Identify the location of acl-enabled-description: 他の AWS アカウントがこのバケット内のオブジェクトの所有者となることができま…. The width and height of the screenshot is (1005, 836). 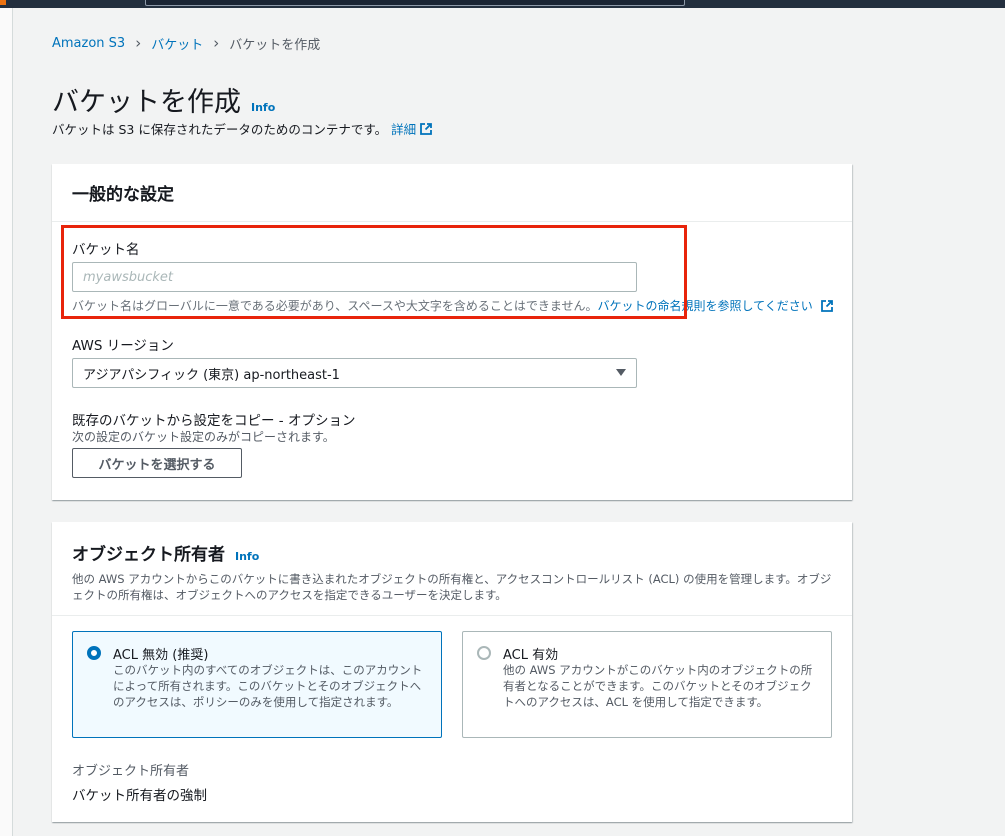
(658, 686).